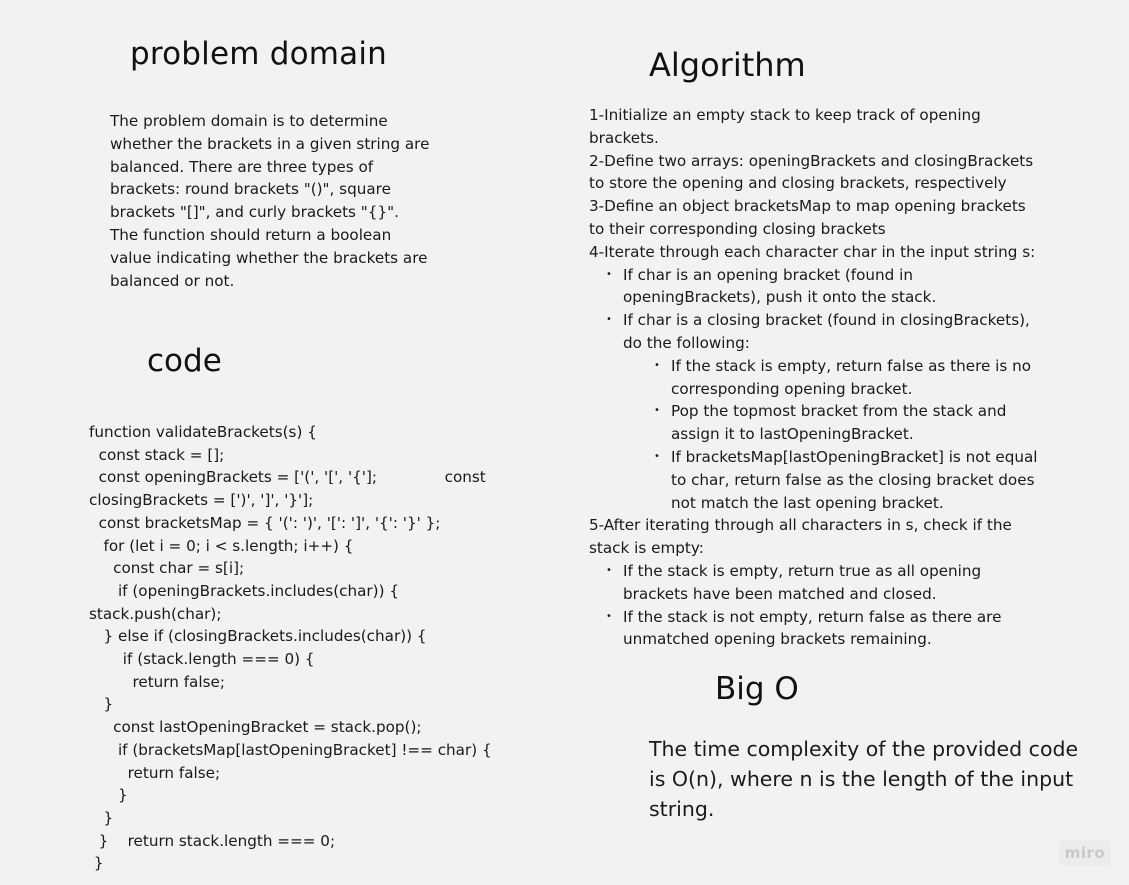 The image size is (1129, 885). I want to click on code-line: if (openingBrackets.includes(char)) {, so click(244, 590).